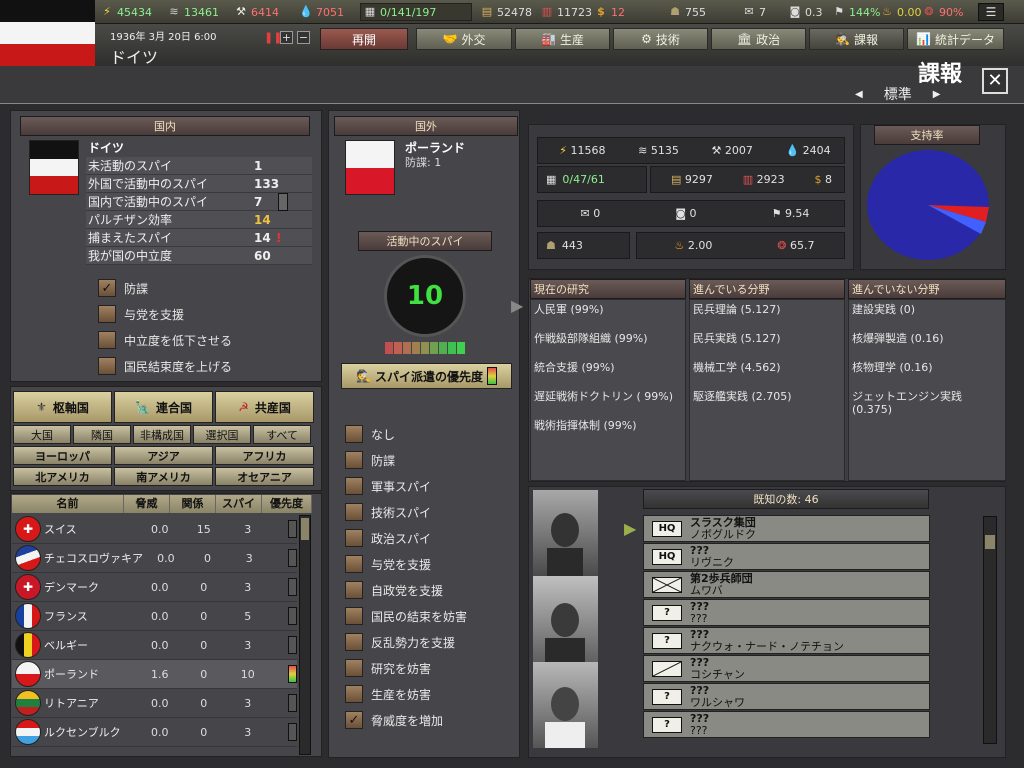 Image resolution: width=1024 pixels, height=768 pixels. Describe the element at coordinates (264, 476) in the screenshot. I see `continent-filter: オセアニア` at that location.